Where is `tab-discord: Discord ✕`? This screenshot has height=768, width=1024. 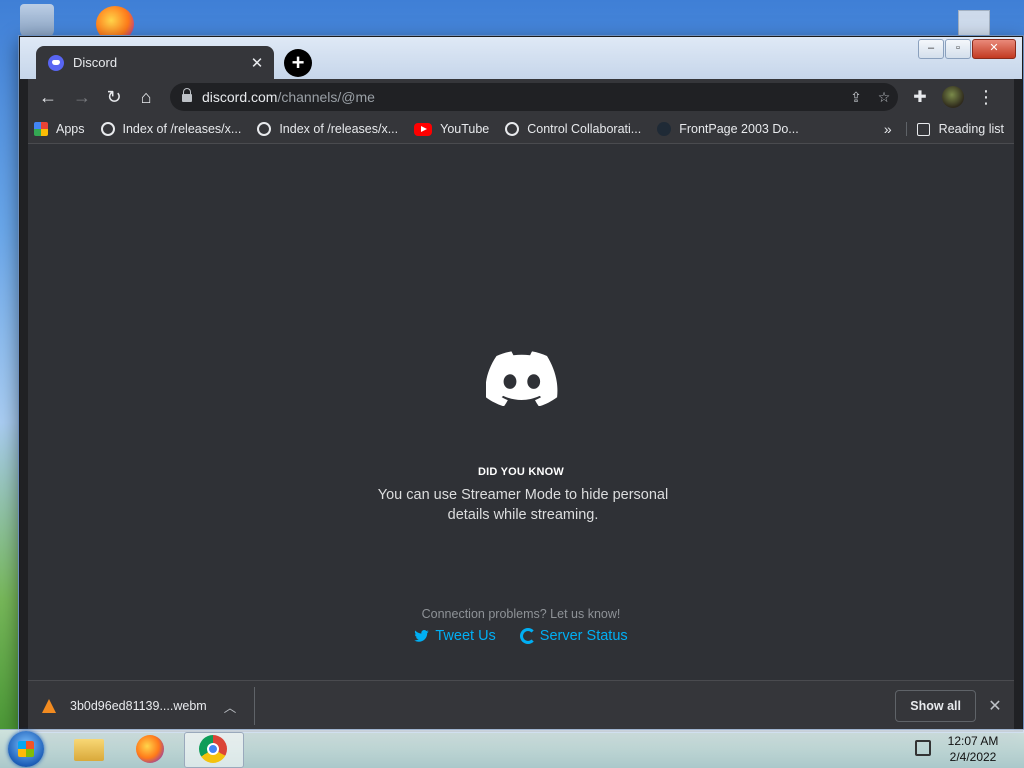 tab-discord: Discord ✕ is located at coordinates (155, 62).